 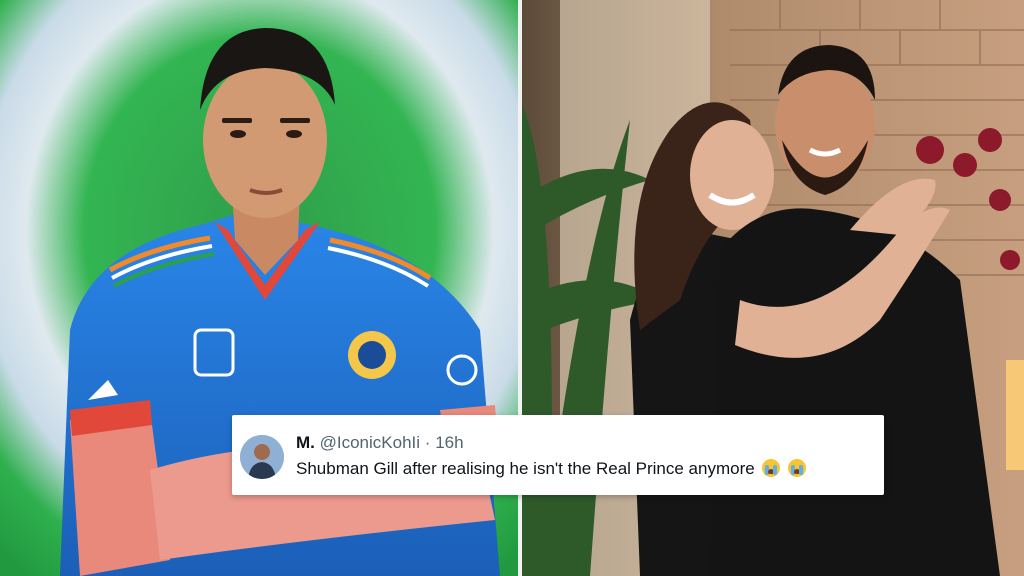 I want to click on tweet-header: M. @IconicKohIi · 16h, so click(x=380, y=443).